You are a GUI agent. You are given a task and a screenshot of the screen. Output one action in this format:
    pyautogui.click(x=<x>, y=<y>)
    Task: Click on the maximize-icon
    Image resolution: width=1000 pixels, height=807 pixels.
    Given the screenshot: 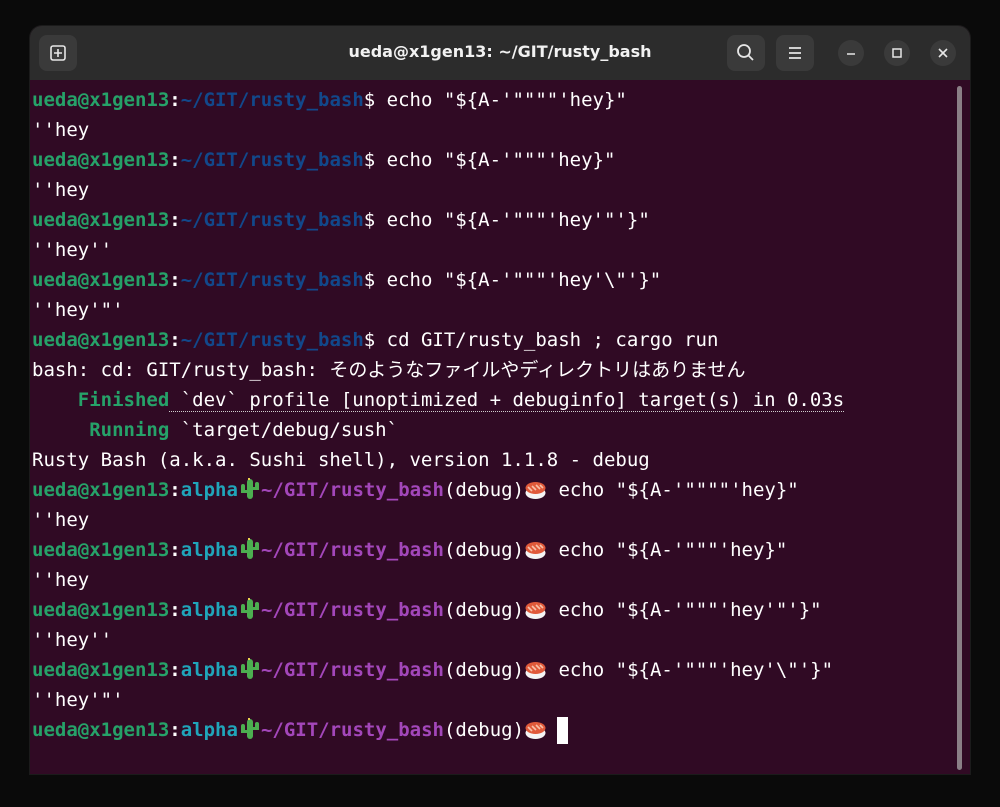 What is the action you would take?
    pyautogui.click(x=897, y=53)
    